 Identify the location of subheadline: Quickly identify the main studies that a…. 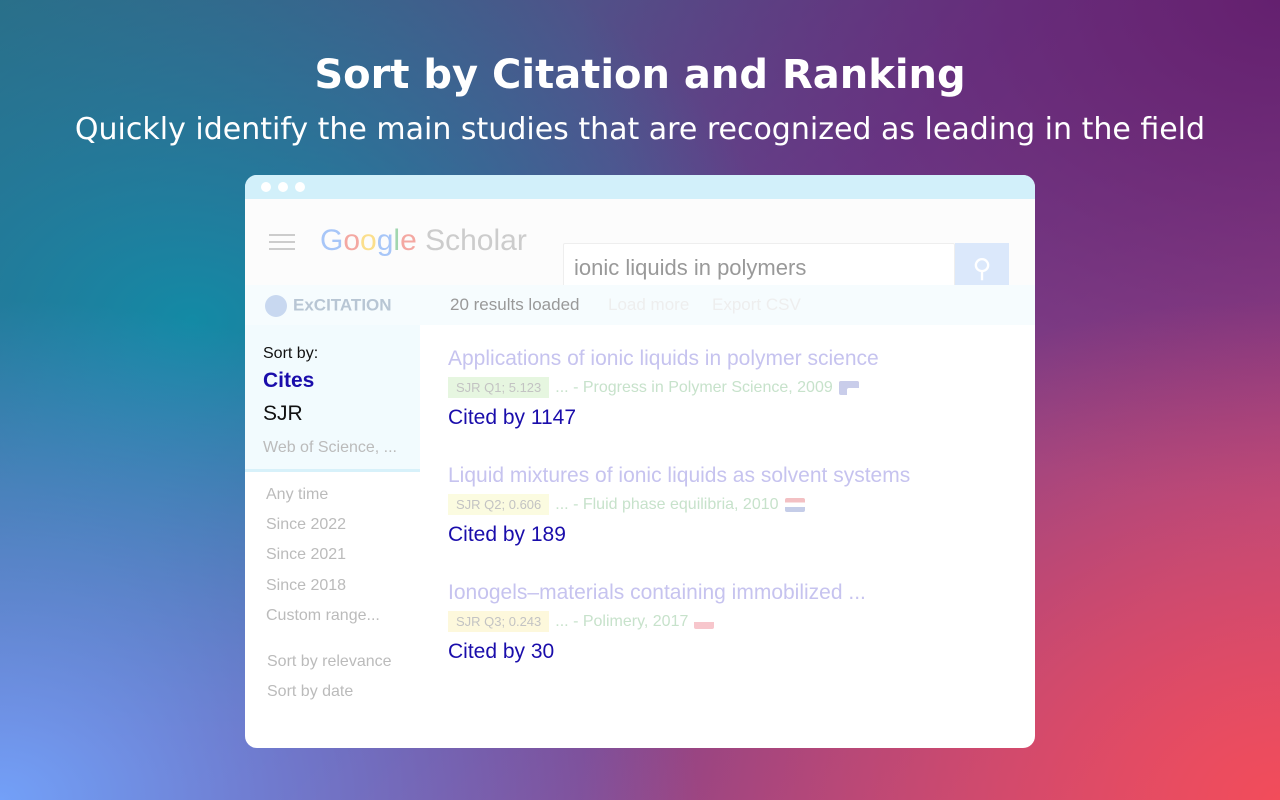
(640, 129).